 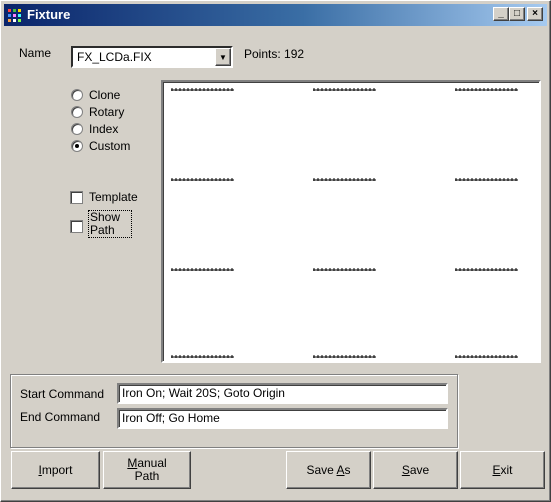 I want to click on show-path-checkbox-label: Show Path, so click(x=110, y=224).